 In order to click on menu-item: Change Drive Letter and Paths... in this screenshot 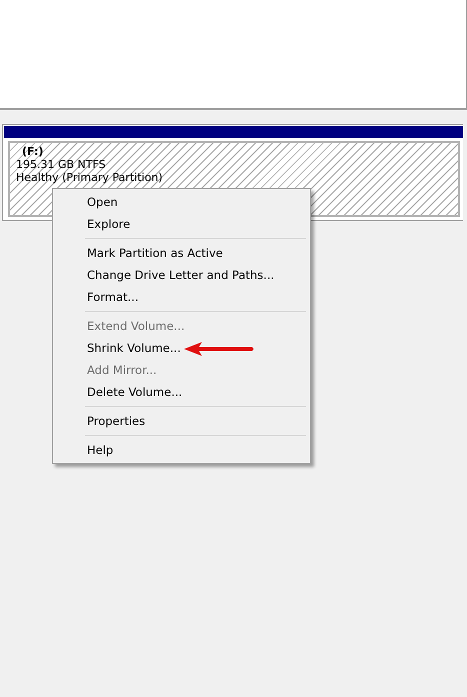, I will do `click(181, 275)`.